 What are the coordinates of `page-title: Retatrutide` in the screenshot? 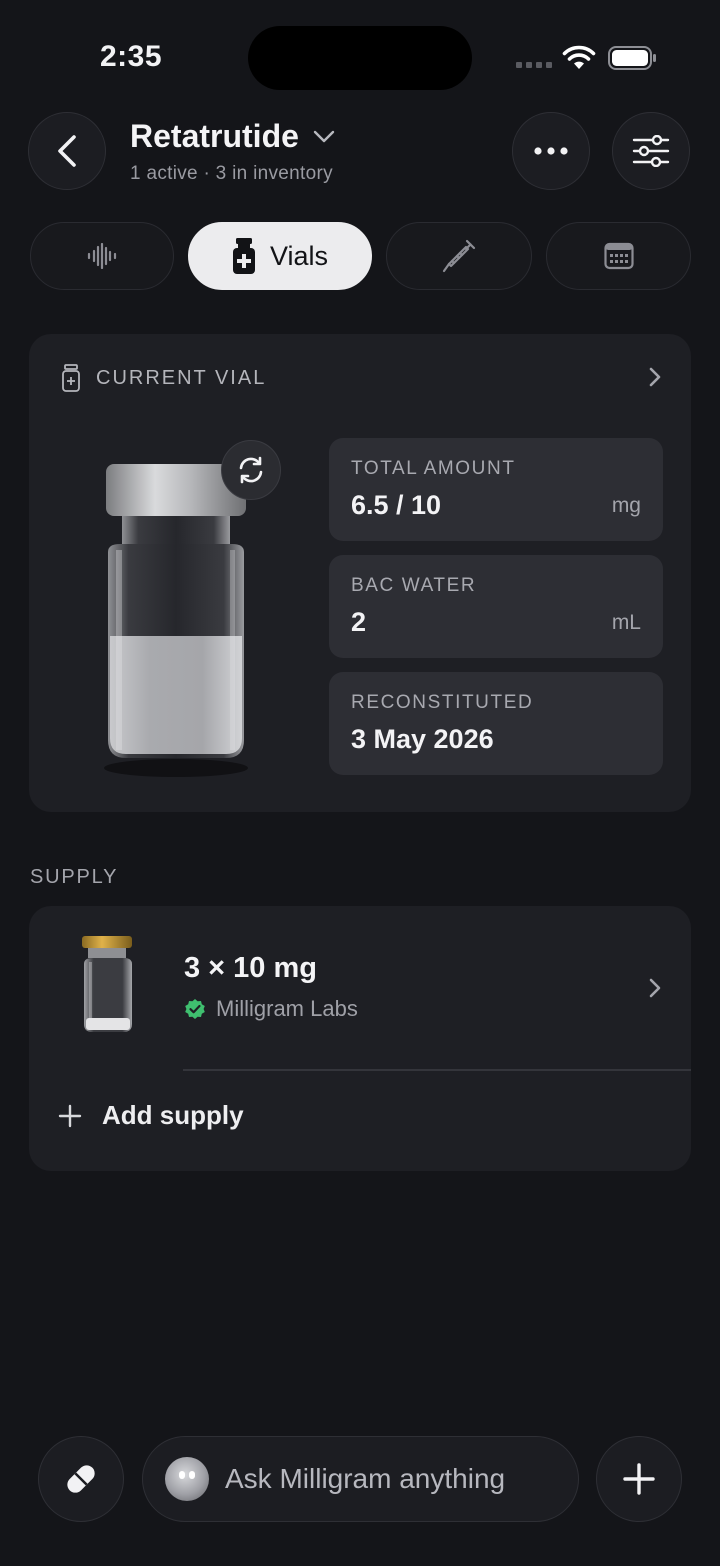 It's located at (214, 136).